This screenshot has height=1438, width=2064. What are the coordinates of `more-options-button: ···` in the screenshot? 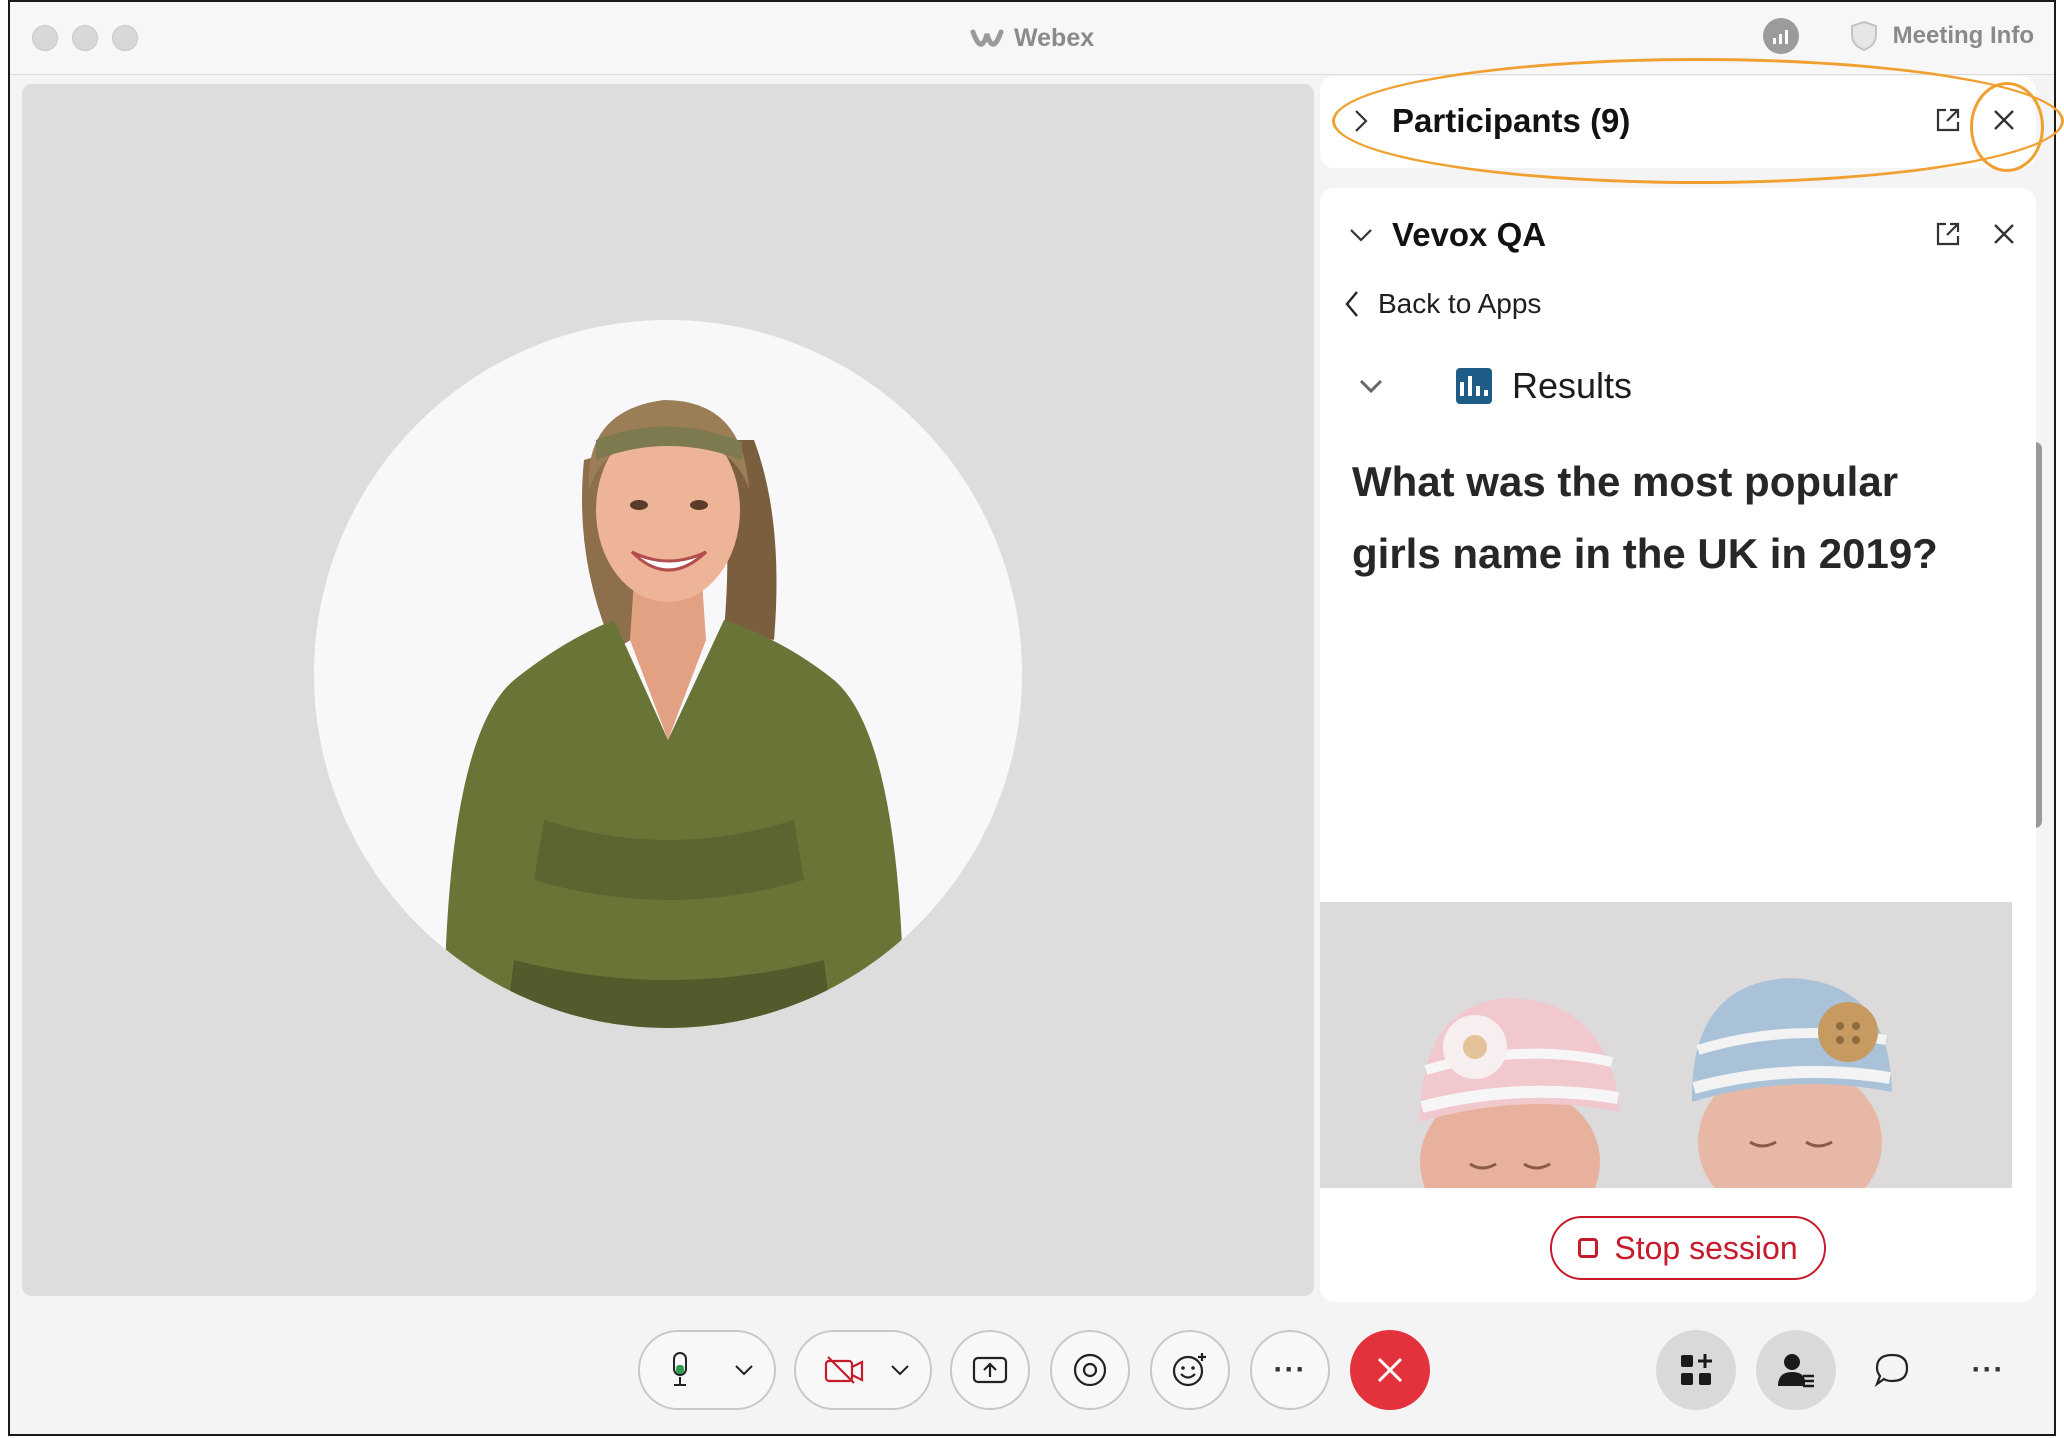 It's located at (1290, 1370).